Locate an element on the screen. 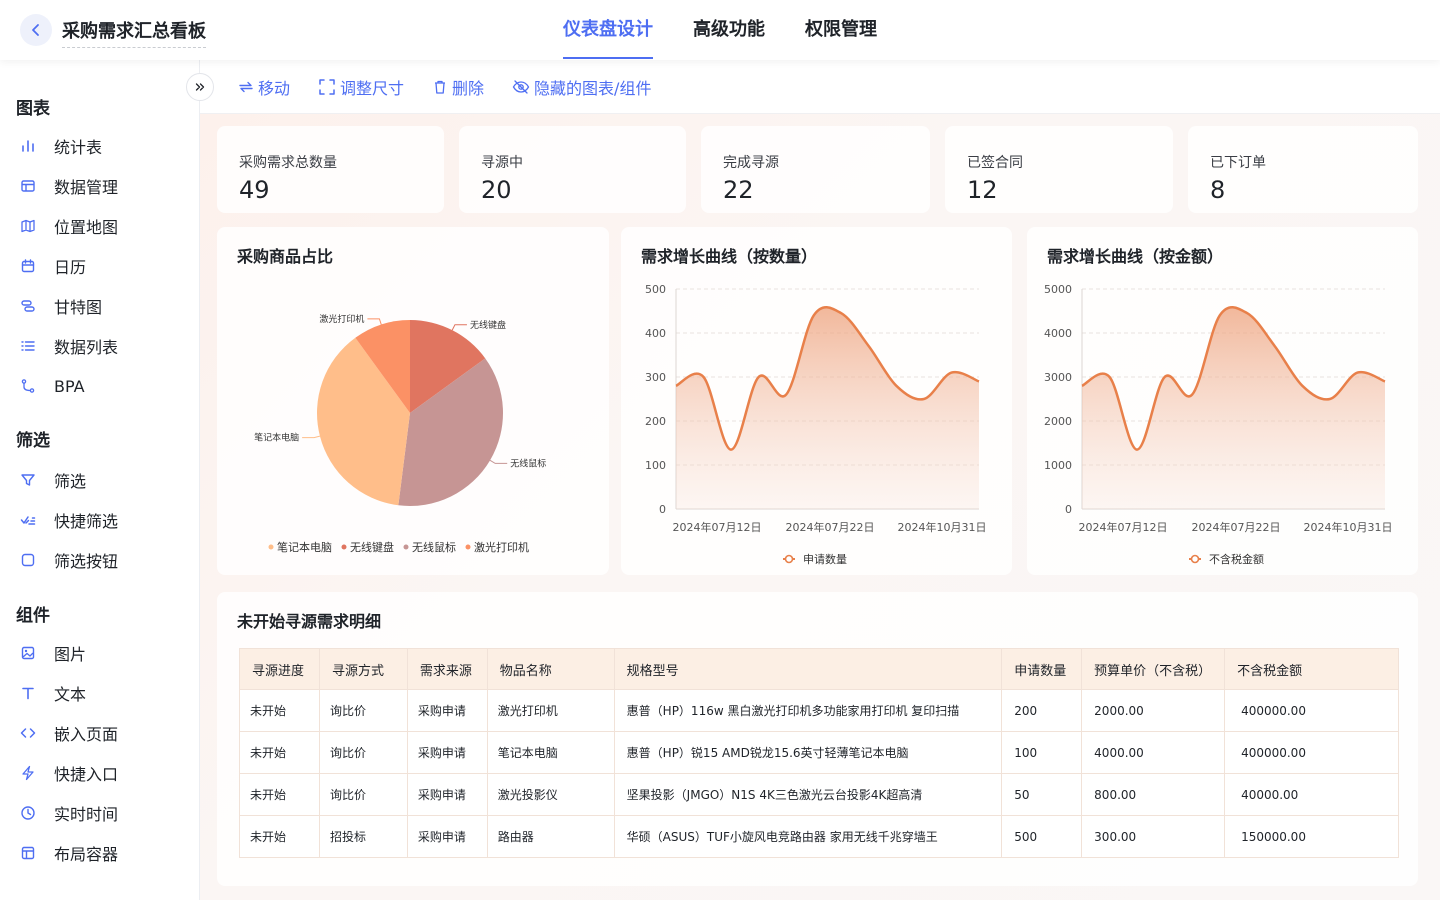 The height and width of the screenshot is (900, 1440). sidebar-item-embed-page: 嵌入页面 is located at coordinates (101, 733).